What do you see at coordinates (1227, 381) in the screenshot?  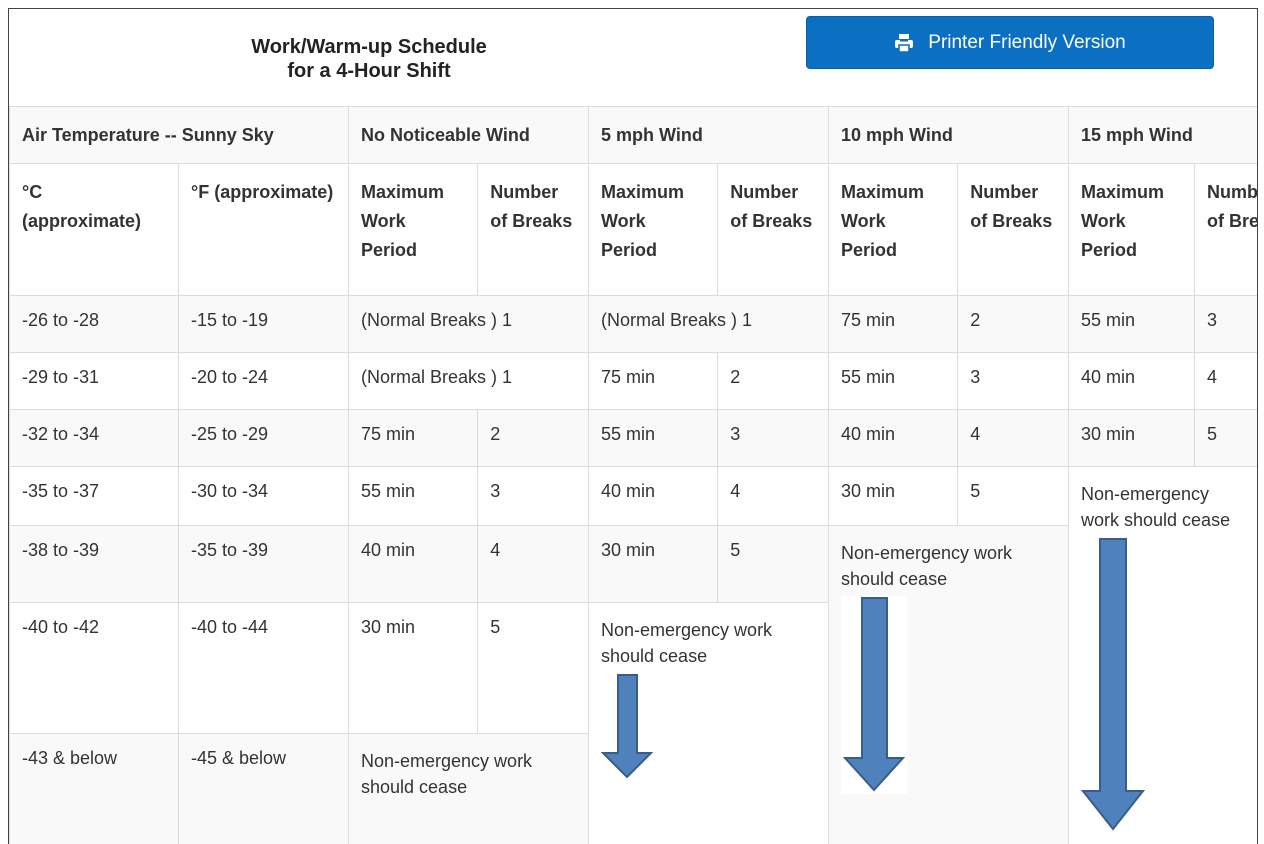 I see `cell-15mph-breaks: 4` at bounding box center [1227, 381].